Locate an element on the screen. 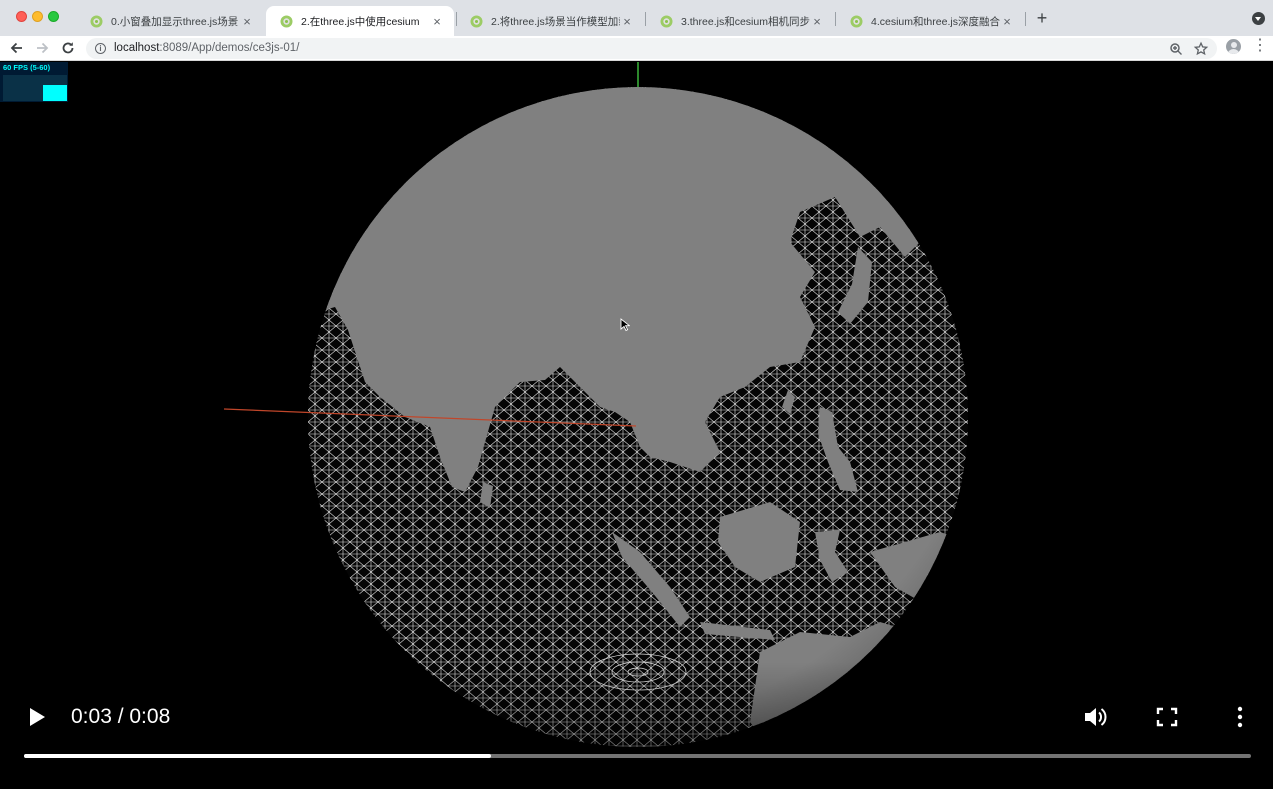 This screenshot has width=1273, height=789. new-tab-button: + is located at coordinates (1042, 18).